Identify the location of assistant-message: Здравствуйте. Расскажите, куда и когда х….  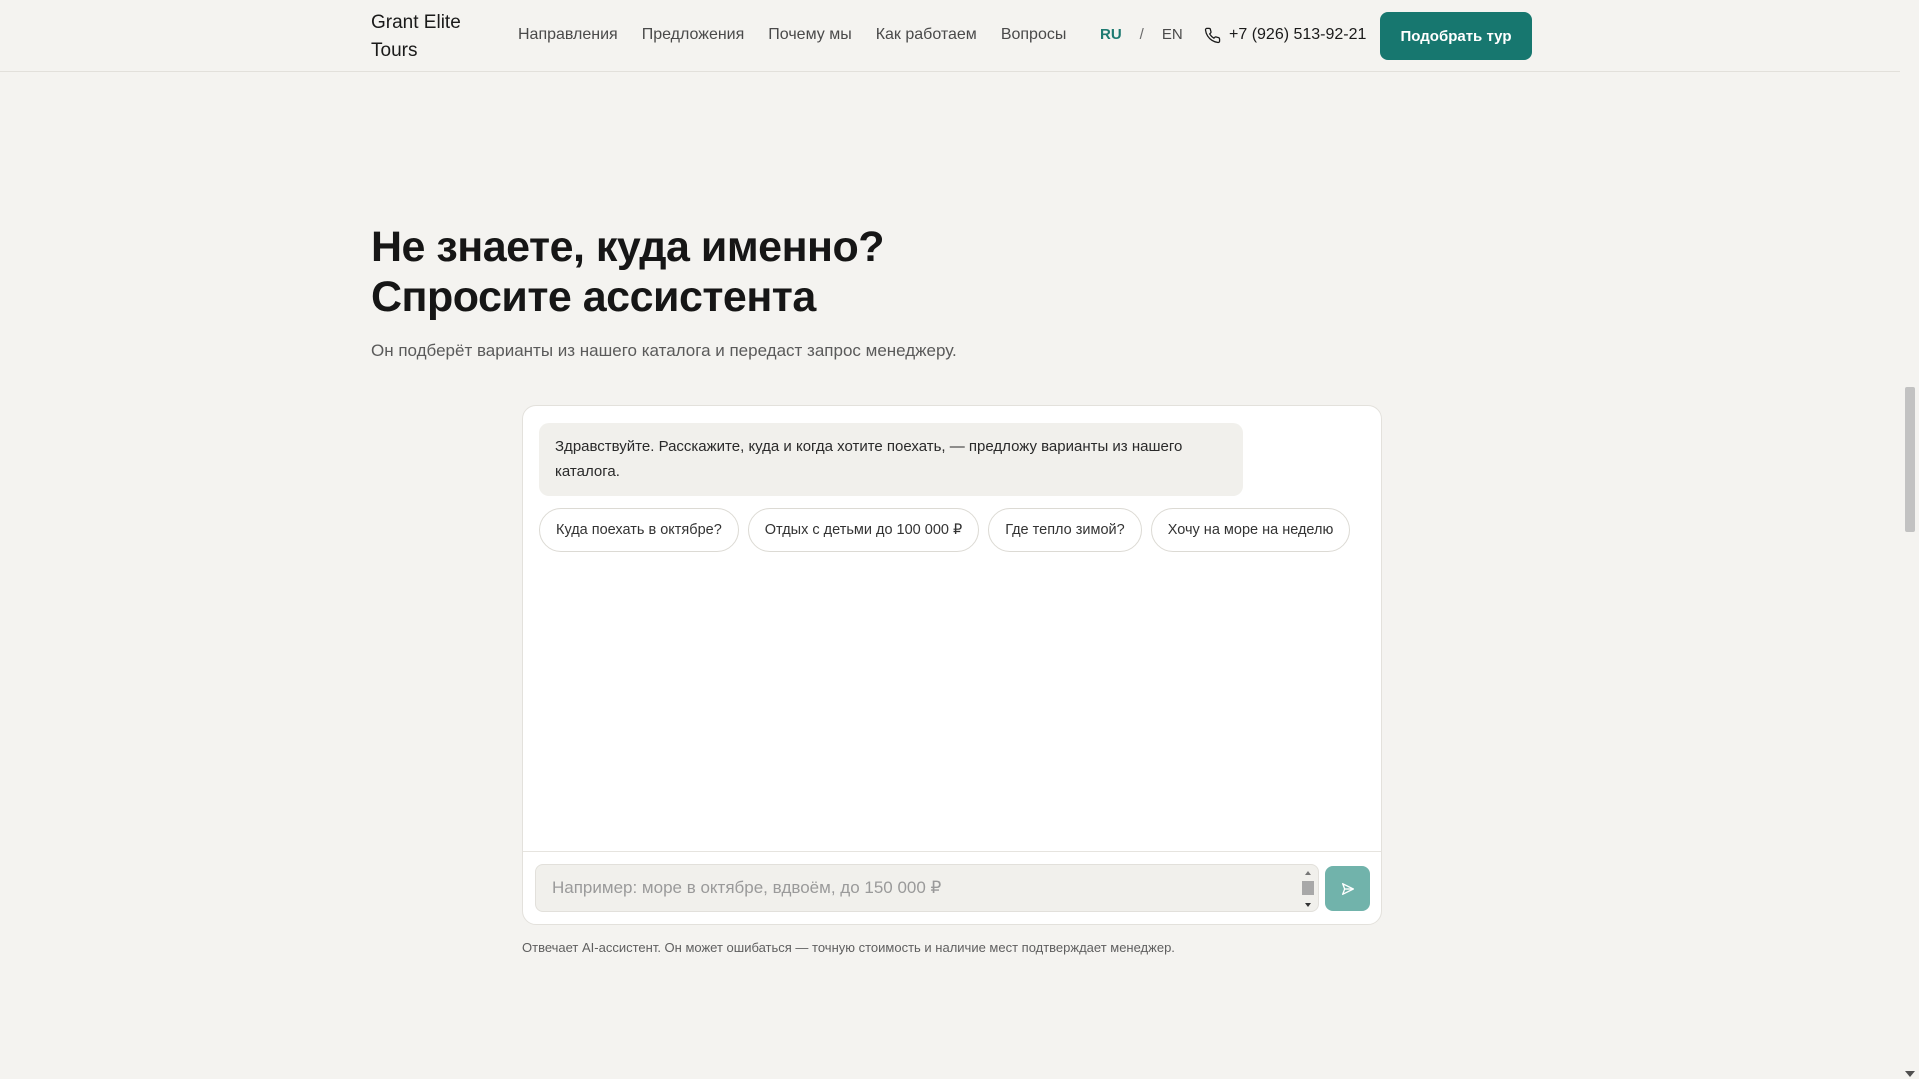
(891, 459).